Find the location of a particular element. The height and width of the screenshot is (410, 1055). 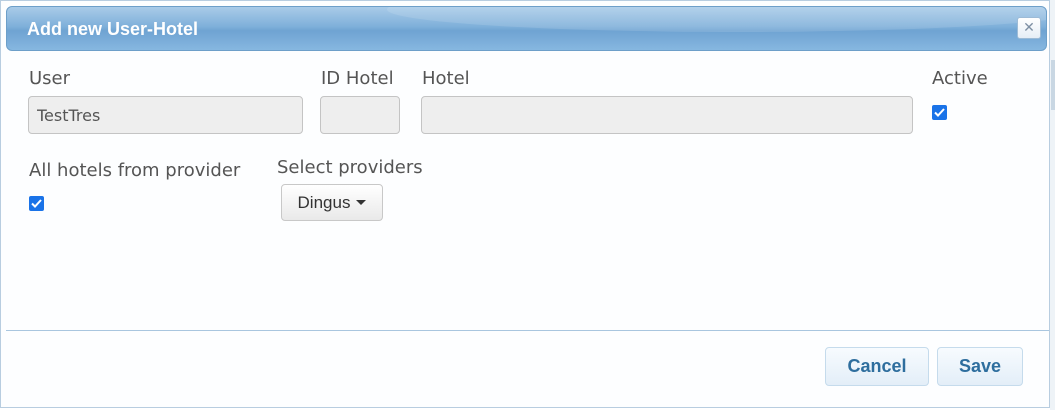

user-input is located at coordinates (165, 115).